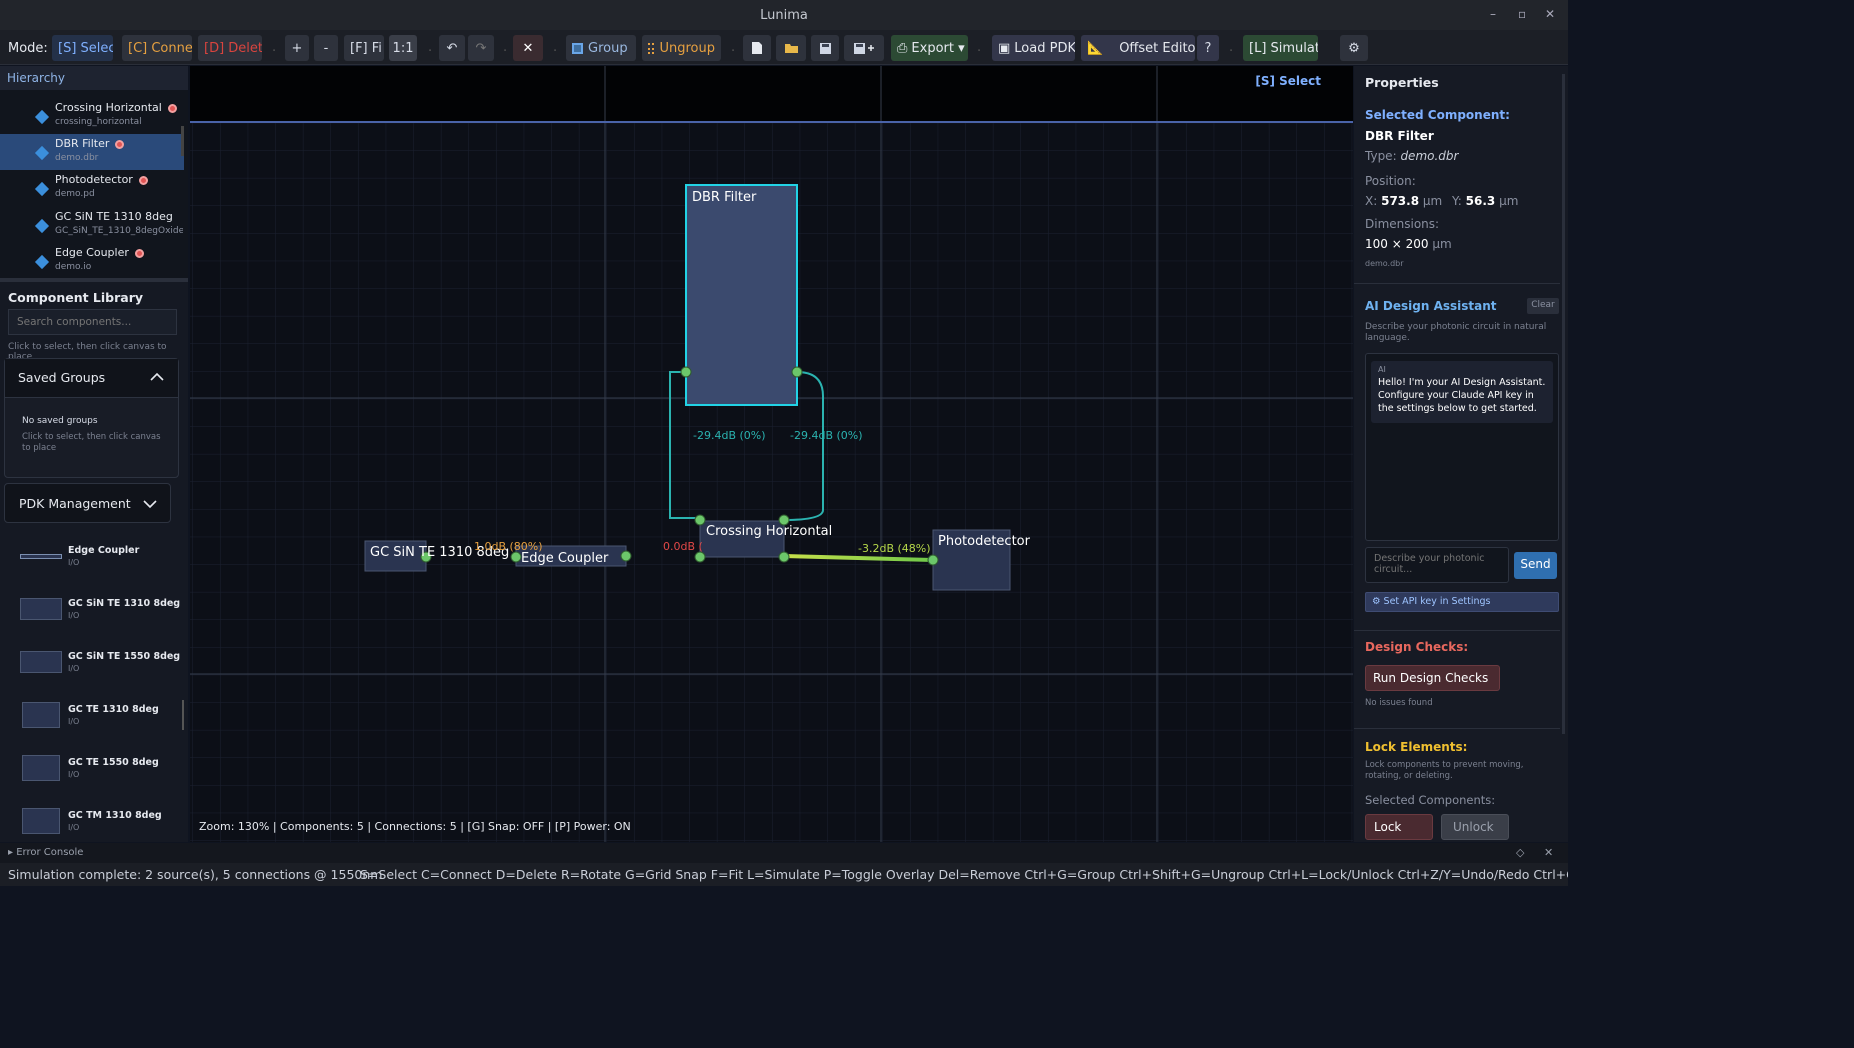 This screenshot has width=1854, height=1048. Describe the element at coordinates (1535, 565) in the screenshot. I see `ai-send-button: Send` at that location.